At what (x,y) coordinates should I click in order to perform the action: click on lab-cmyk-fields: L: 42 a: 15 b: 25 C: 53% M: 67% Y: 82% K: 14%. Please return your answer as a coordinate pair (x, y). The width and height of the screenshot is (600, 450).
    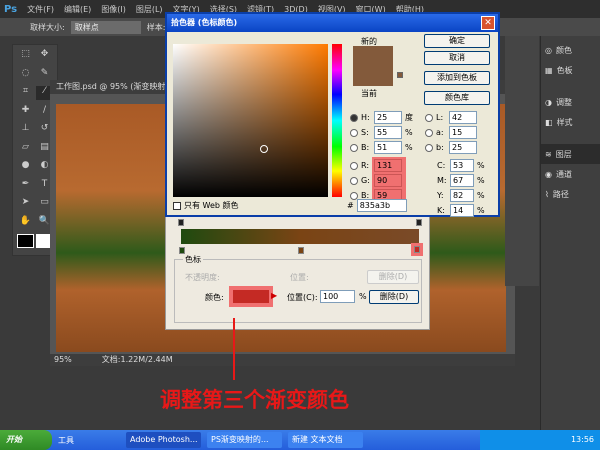
    Looking at the image, I should click on (455, 164).